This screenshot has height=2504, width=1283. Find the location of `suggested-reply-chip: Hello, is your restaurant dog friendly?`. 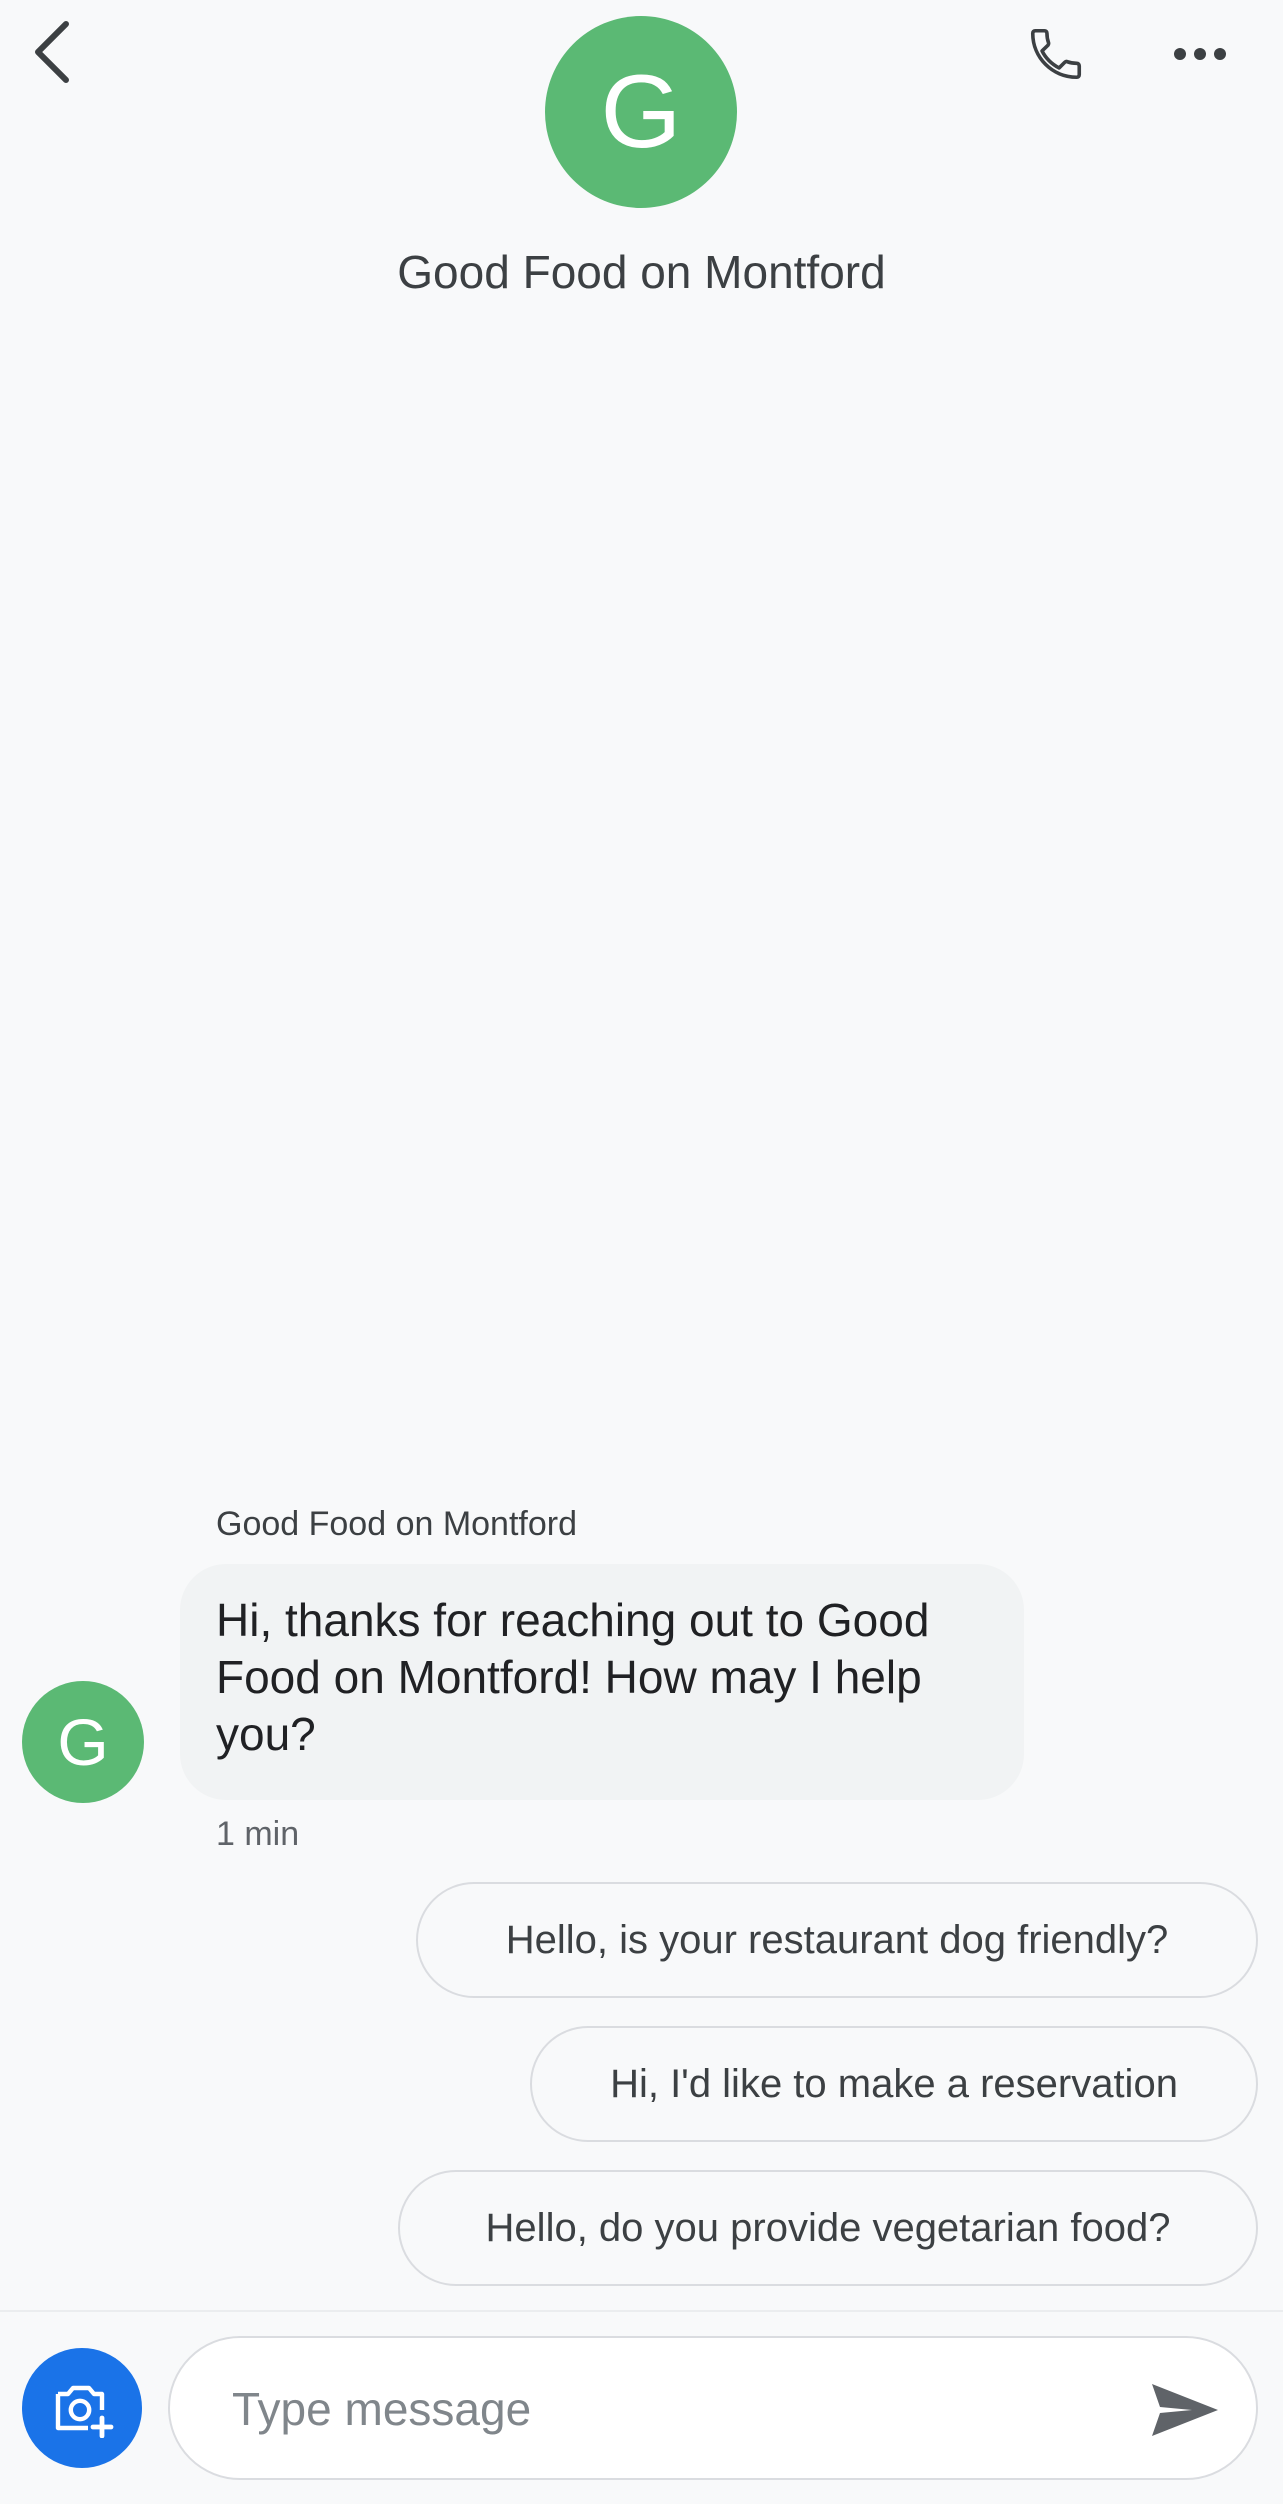

suggested-reply-chip: Hello, is your restaurant dog friendly? is located at coordinates (837, 1940).